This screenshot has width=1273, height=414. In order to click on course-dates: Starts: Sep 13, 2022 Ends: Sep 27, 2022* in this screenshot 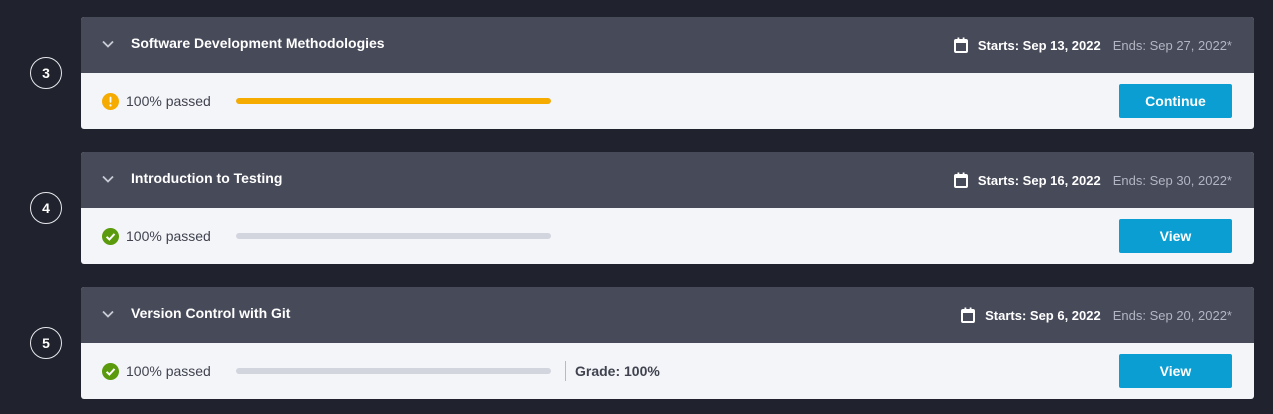, I will do `click(1092, 45)`.